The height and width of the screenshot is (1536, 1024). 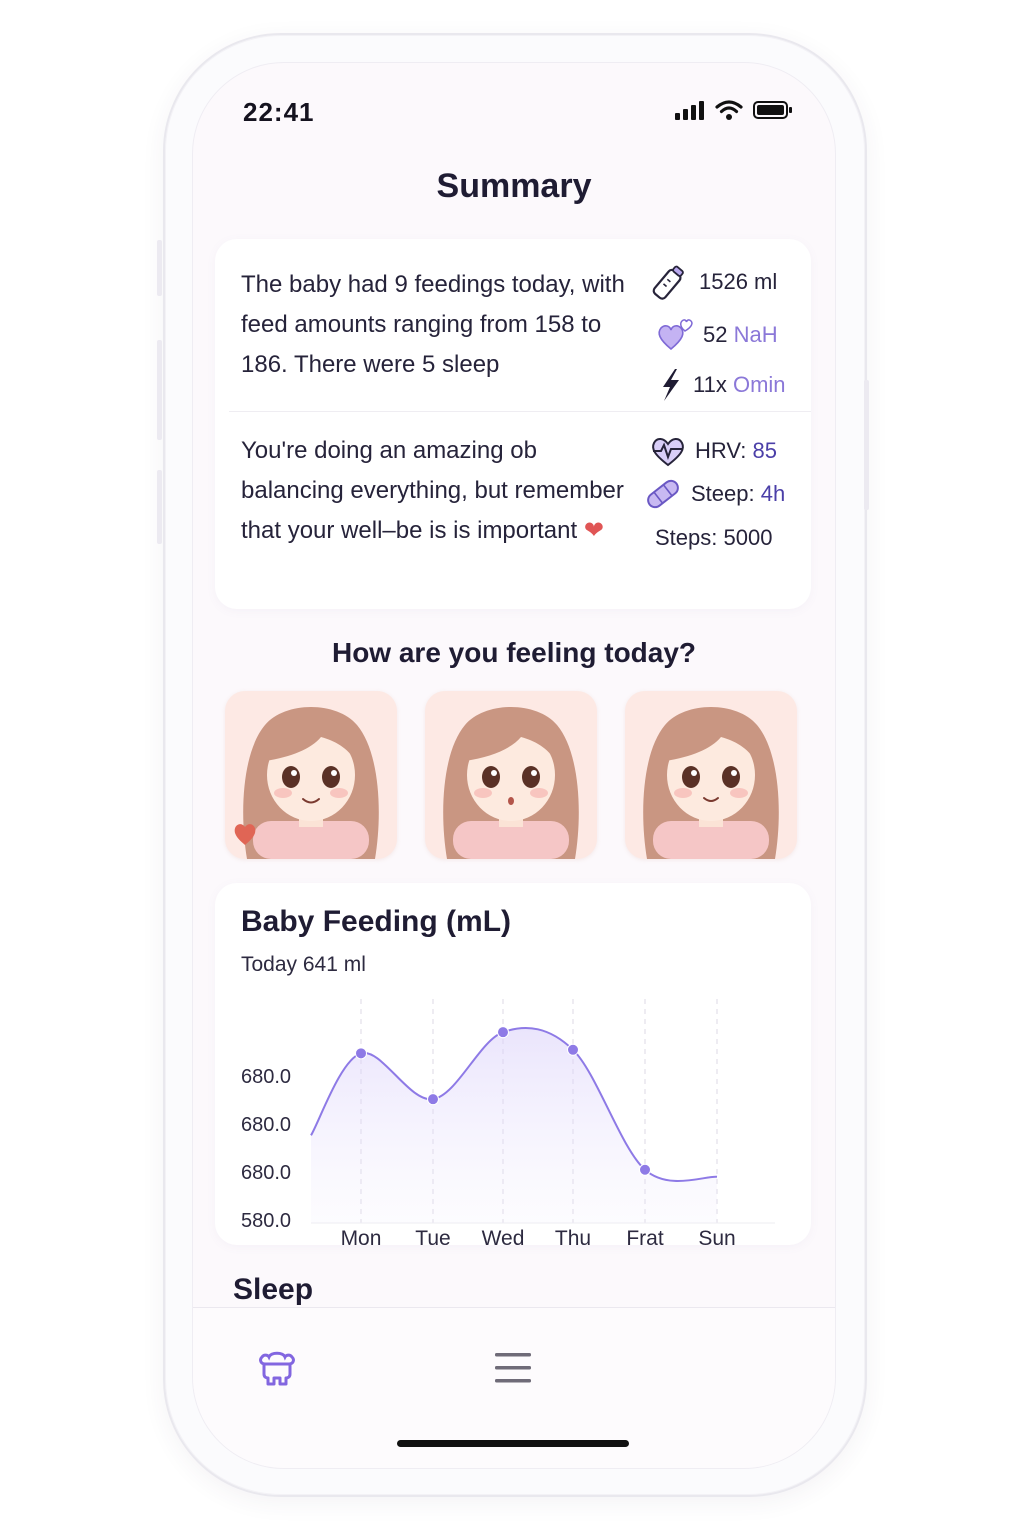 I want to click on volume-up-button, so click(x=159, y=390).